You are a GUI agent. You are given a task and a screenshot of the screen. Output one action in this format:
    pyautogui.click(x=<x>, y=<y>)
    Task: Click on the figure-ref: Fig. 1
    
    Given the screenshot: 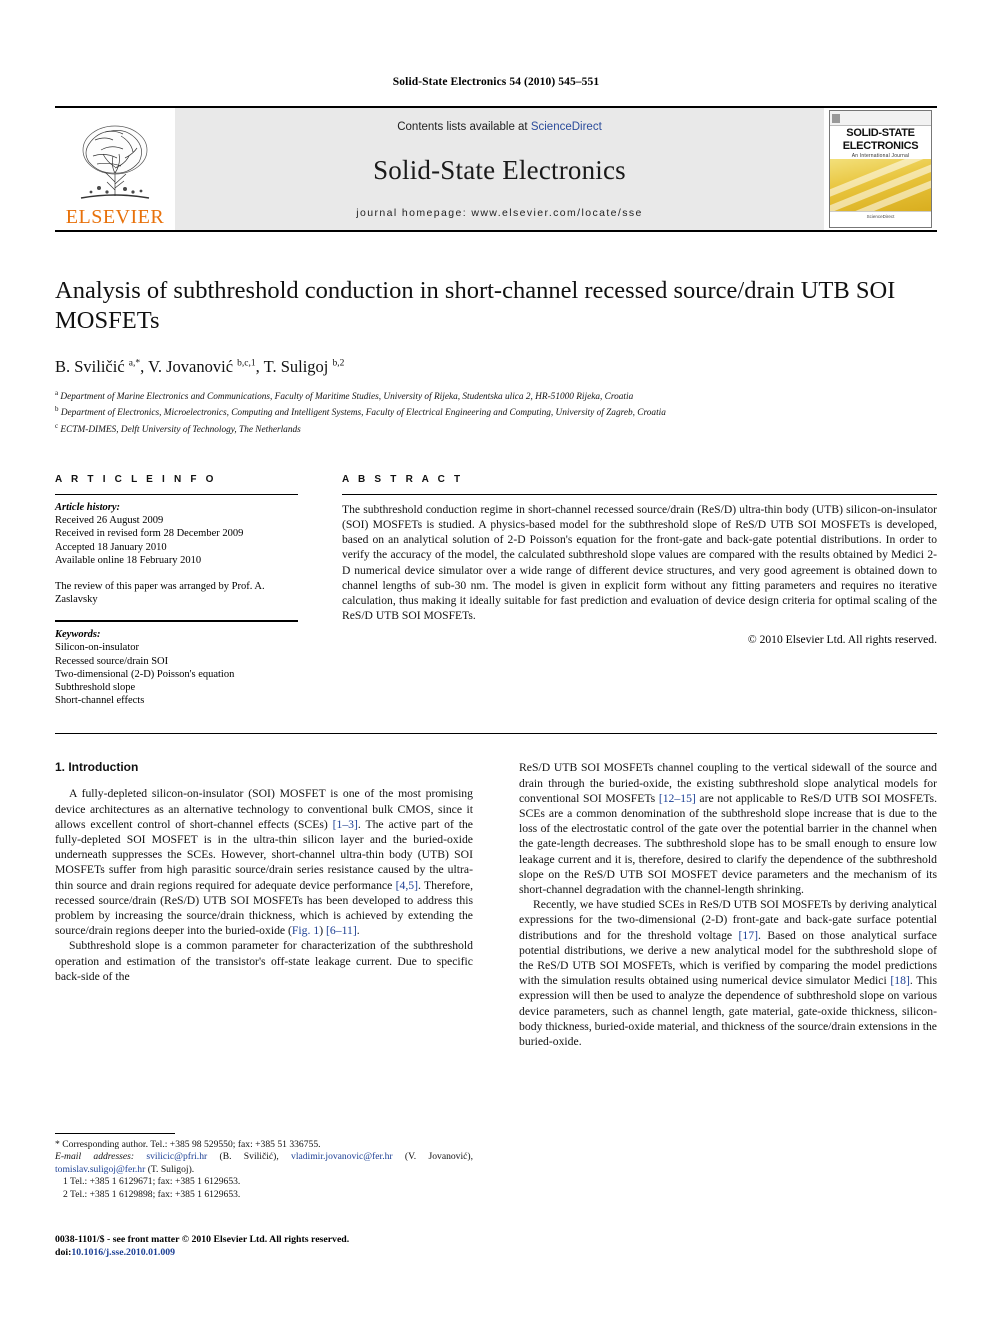 What is the action you would take?
    pyautogui.click(x=305, y=930)
    